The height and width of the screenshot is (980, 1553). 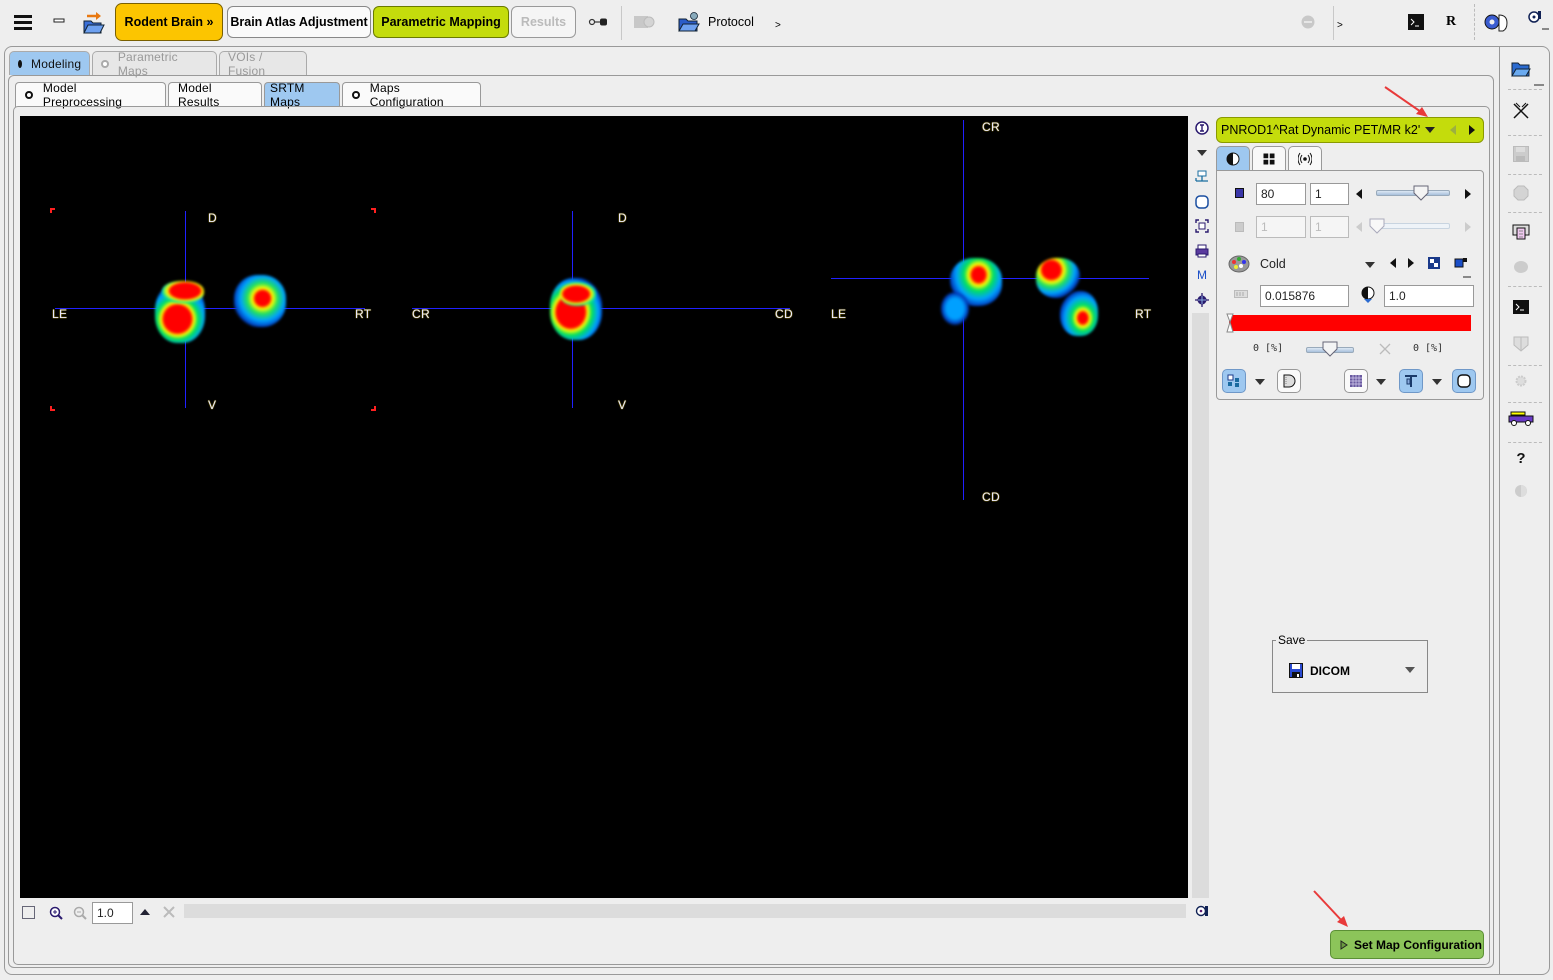 What do you see at coordinates (1535, 16) in the screenshot?
I see `screenshot-icon` at bounding box center [1535, 16].